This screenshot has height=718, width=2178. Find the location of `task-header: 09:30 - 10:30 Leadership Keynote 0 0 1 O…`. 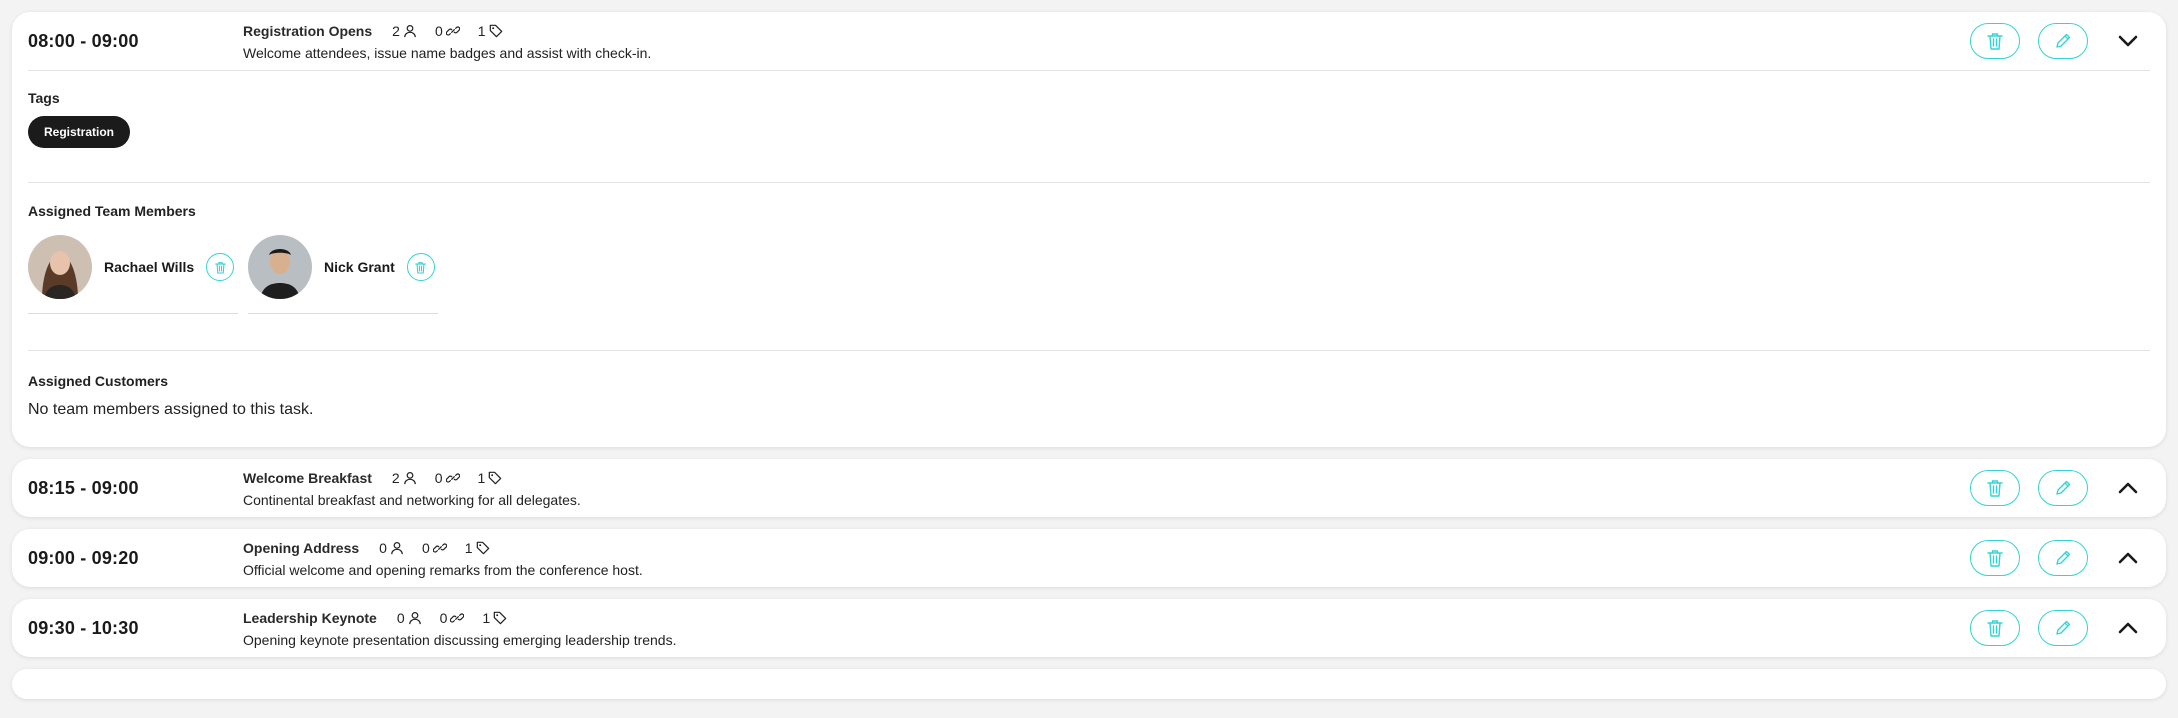

task-header: 09:30 - 10:30 Leadership Keynote 0 0 1 O… is located at coordinates (1089, 628).